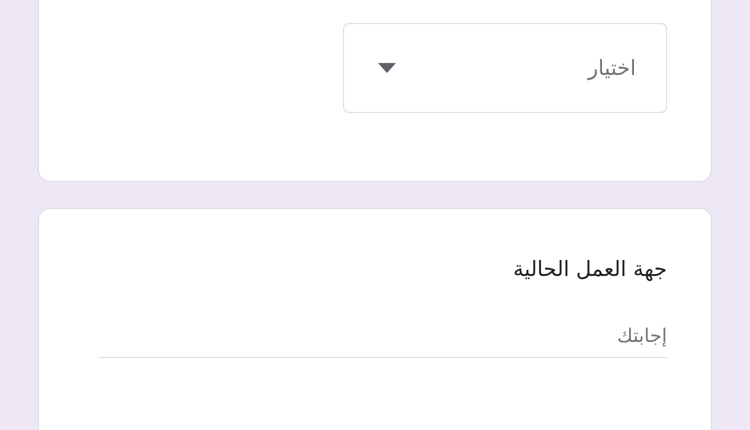  What do you see at coordinates (590, 269) in the screenshot?
I see `question-title: جهة العمل الحالية` at bounding box center [590, 269].